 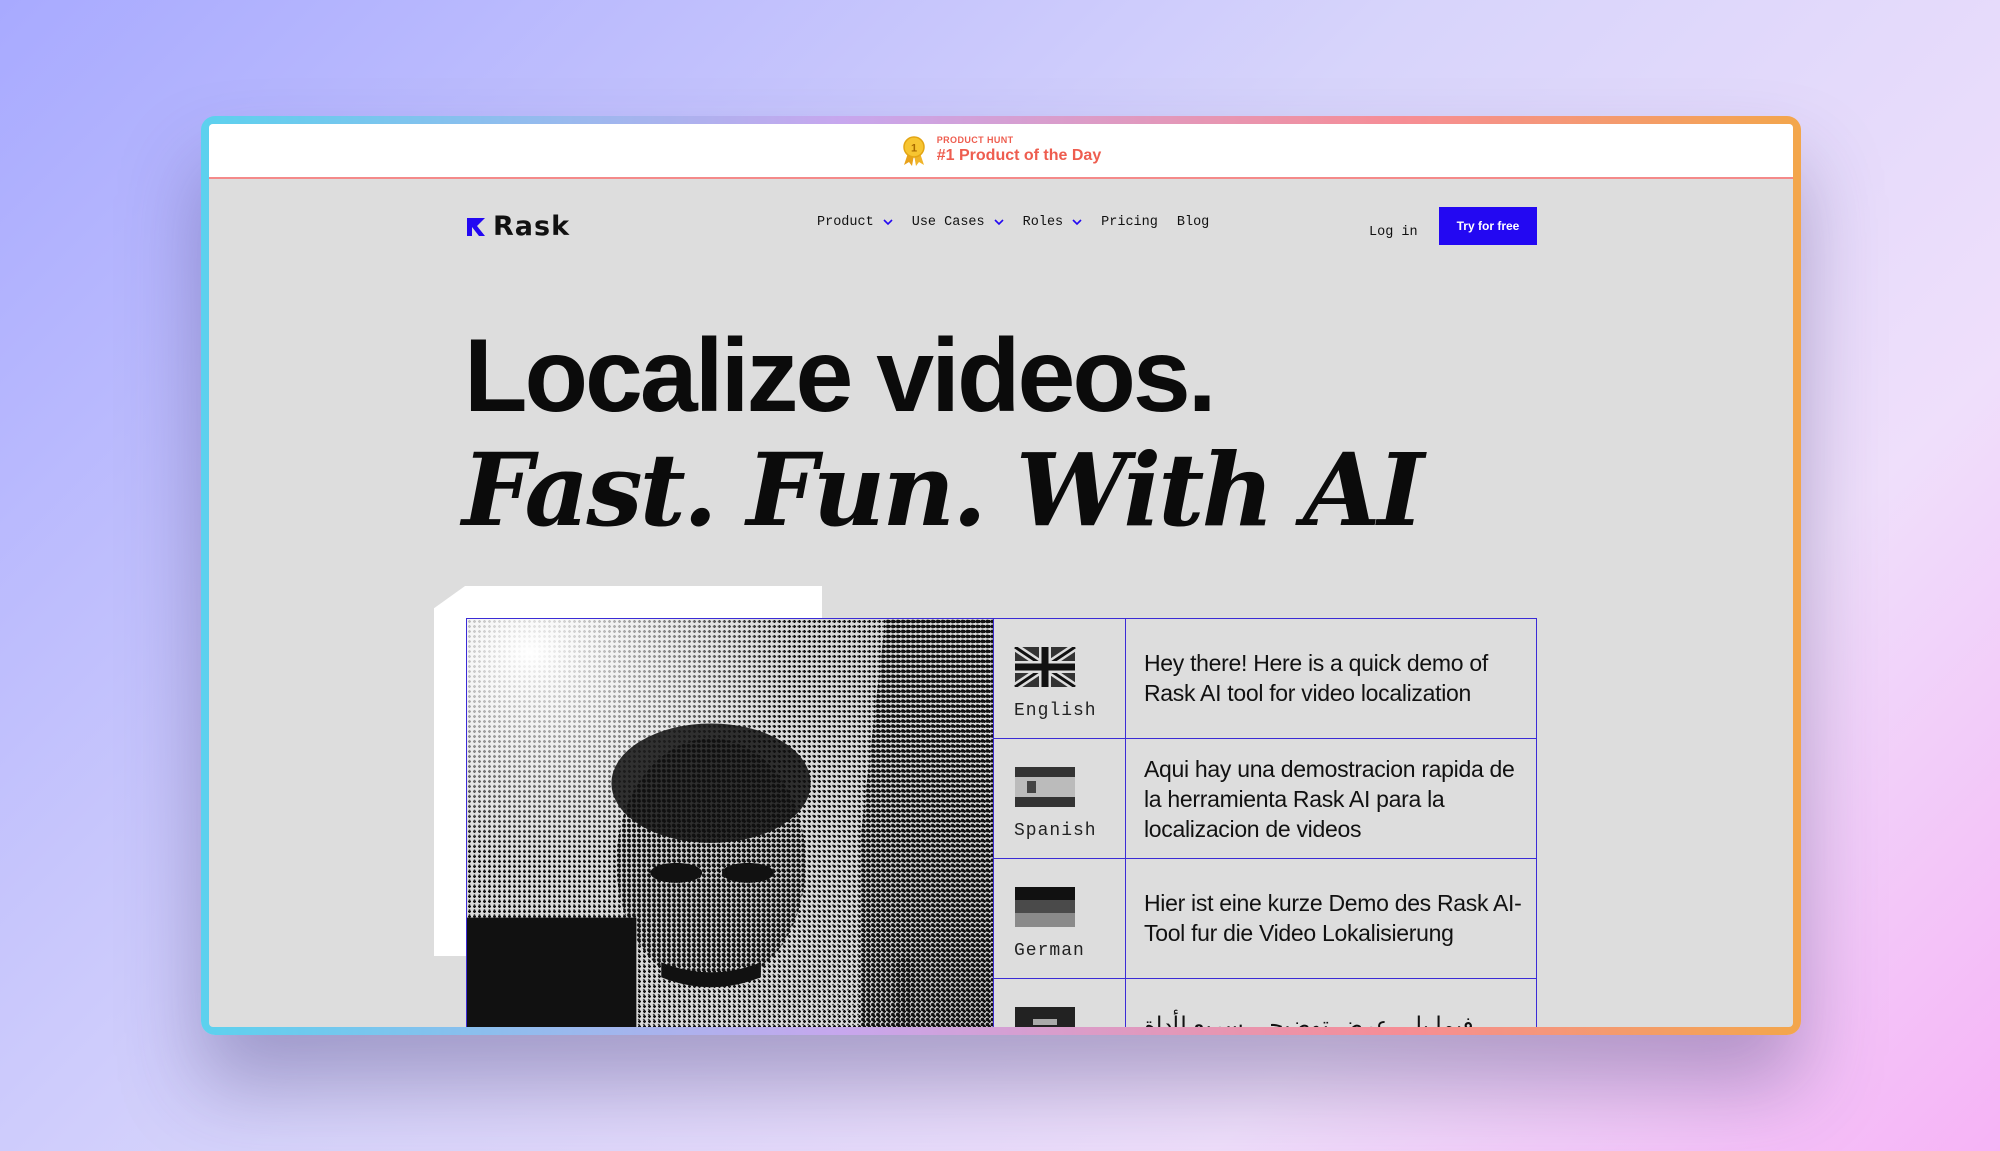 I want to click on uk-flag-icon, so click(x=1045, y=667).